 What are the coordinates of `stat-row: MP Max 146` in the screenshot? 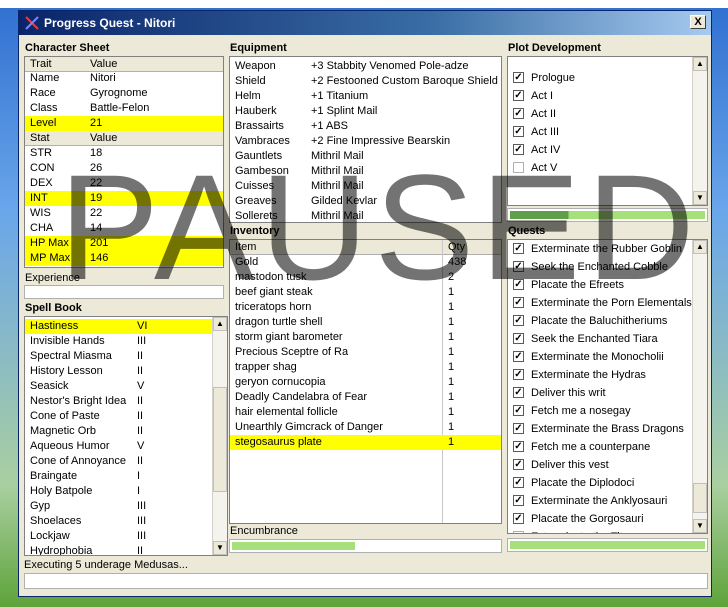 It's located at (124, 258).